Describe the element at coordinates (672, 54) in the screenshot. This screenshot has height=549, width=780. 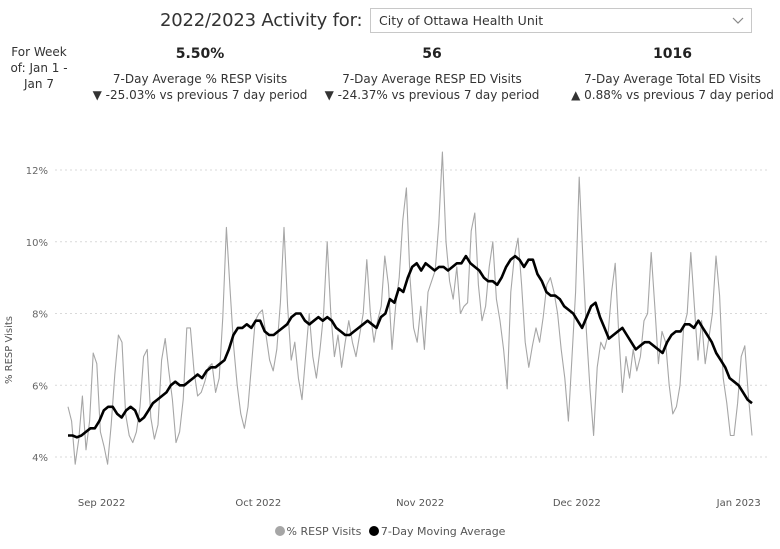
I see `kpi-value: 1016` at that location.